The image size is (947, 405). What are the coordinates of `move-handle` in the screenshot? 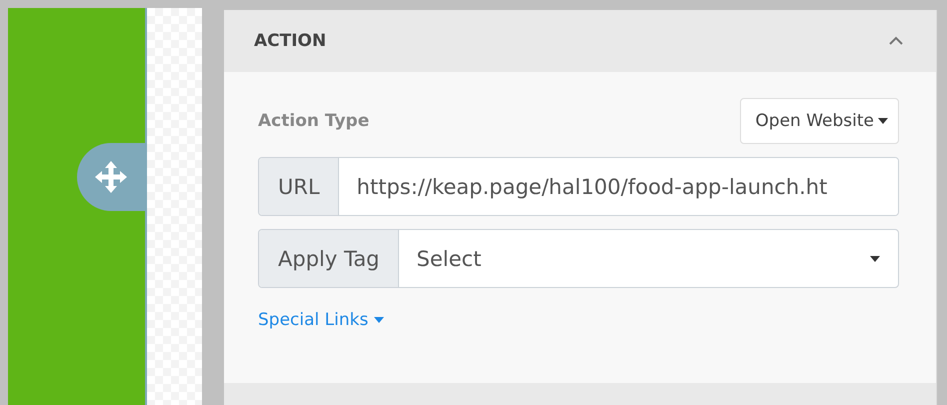 It's located at (111, 176).